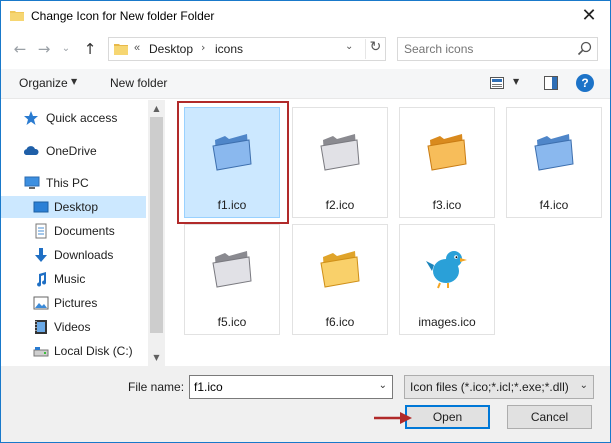  I want to click on selection-highlight-box, so click(233, 162).